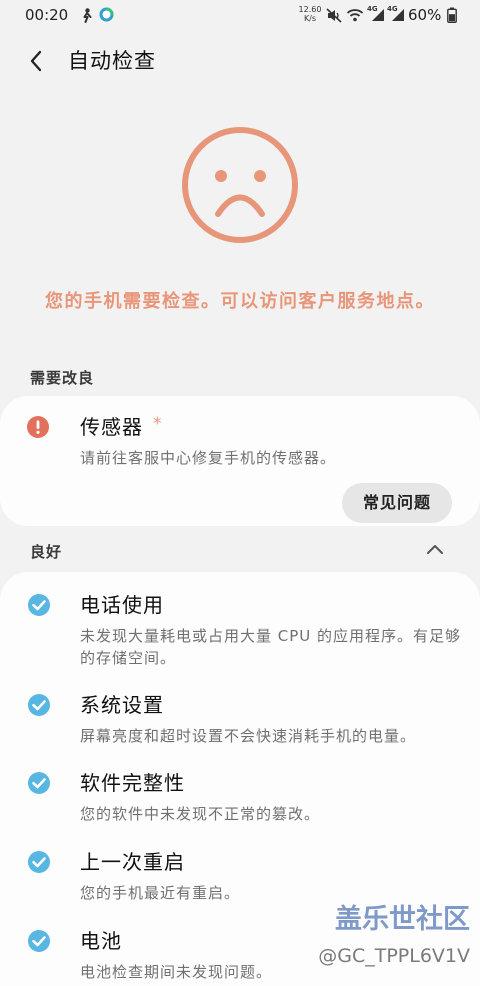 Image resolution: width=480 pixels, height=986 pixels. Describe the element at coordinates (200, 814) in the screenshot. I see `item-description: 您的软件中未发现不正常的篡改。` at that location.